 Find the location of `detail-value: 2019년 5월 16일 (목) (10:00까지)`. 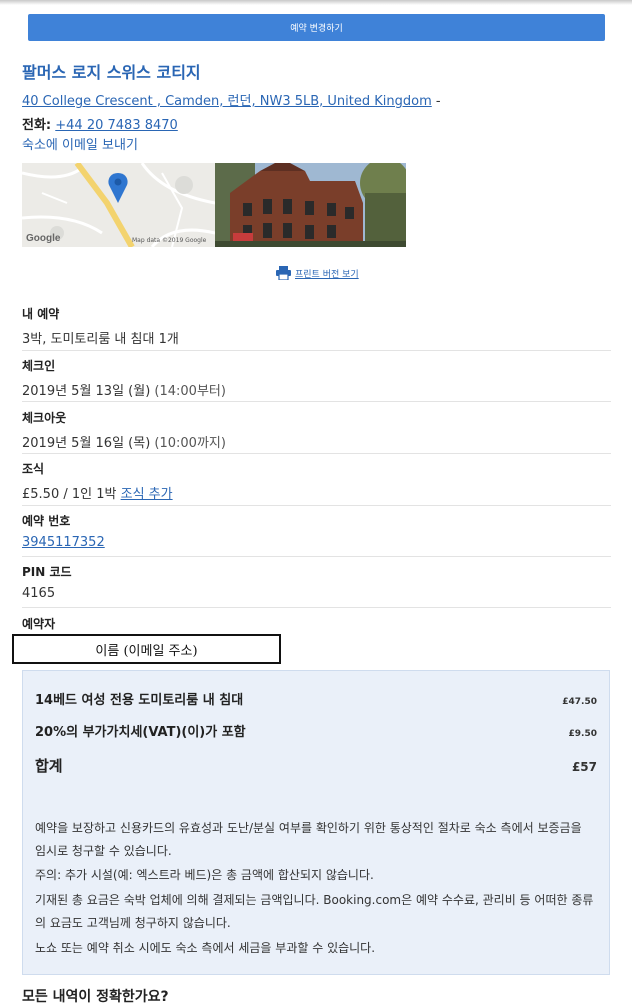

detail-value: 2019년 5월 16일 (목) (10:00까지) is located at coordinates (316, 441).